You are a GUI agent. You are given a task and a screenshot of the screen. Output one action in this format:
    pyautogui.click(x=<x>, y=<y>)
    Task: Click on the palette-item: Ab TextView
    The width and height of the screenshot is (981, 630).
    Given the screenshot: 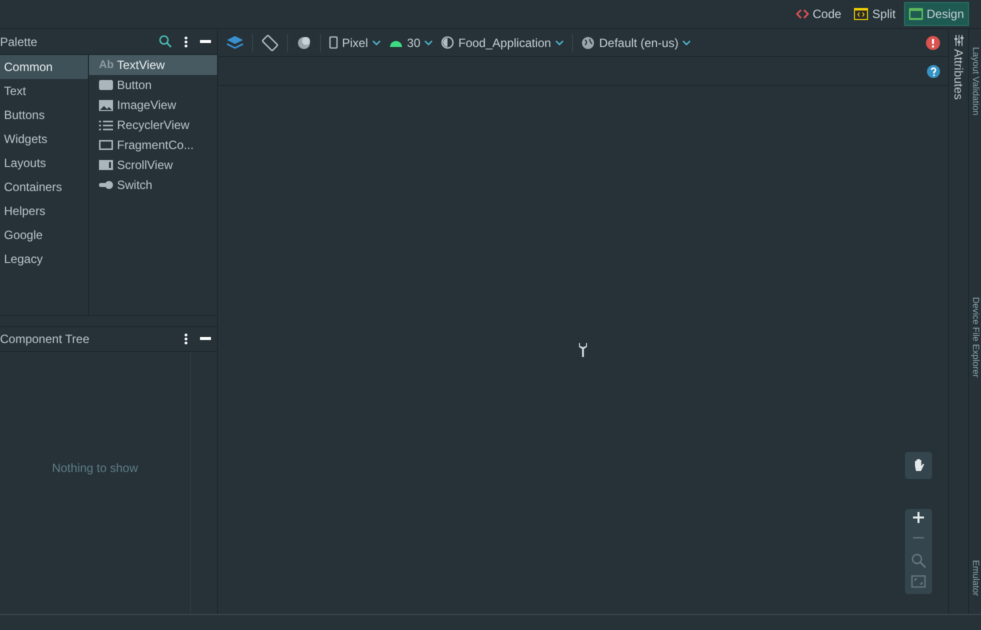 What is the action you would take?
    pyautogui.click(x=153, y=65)
    